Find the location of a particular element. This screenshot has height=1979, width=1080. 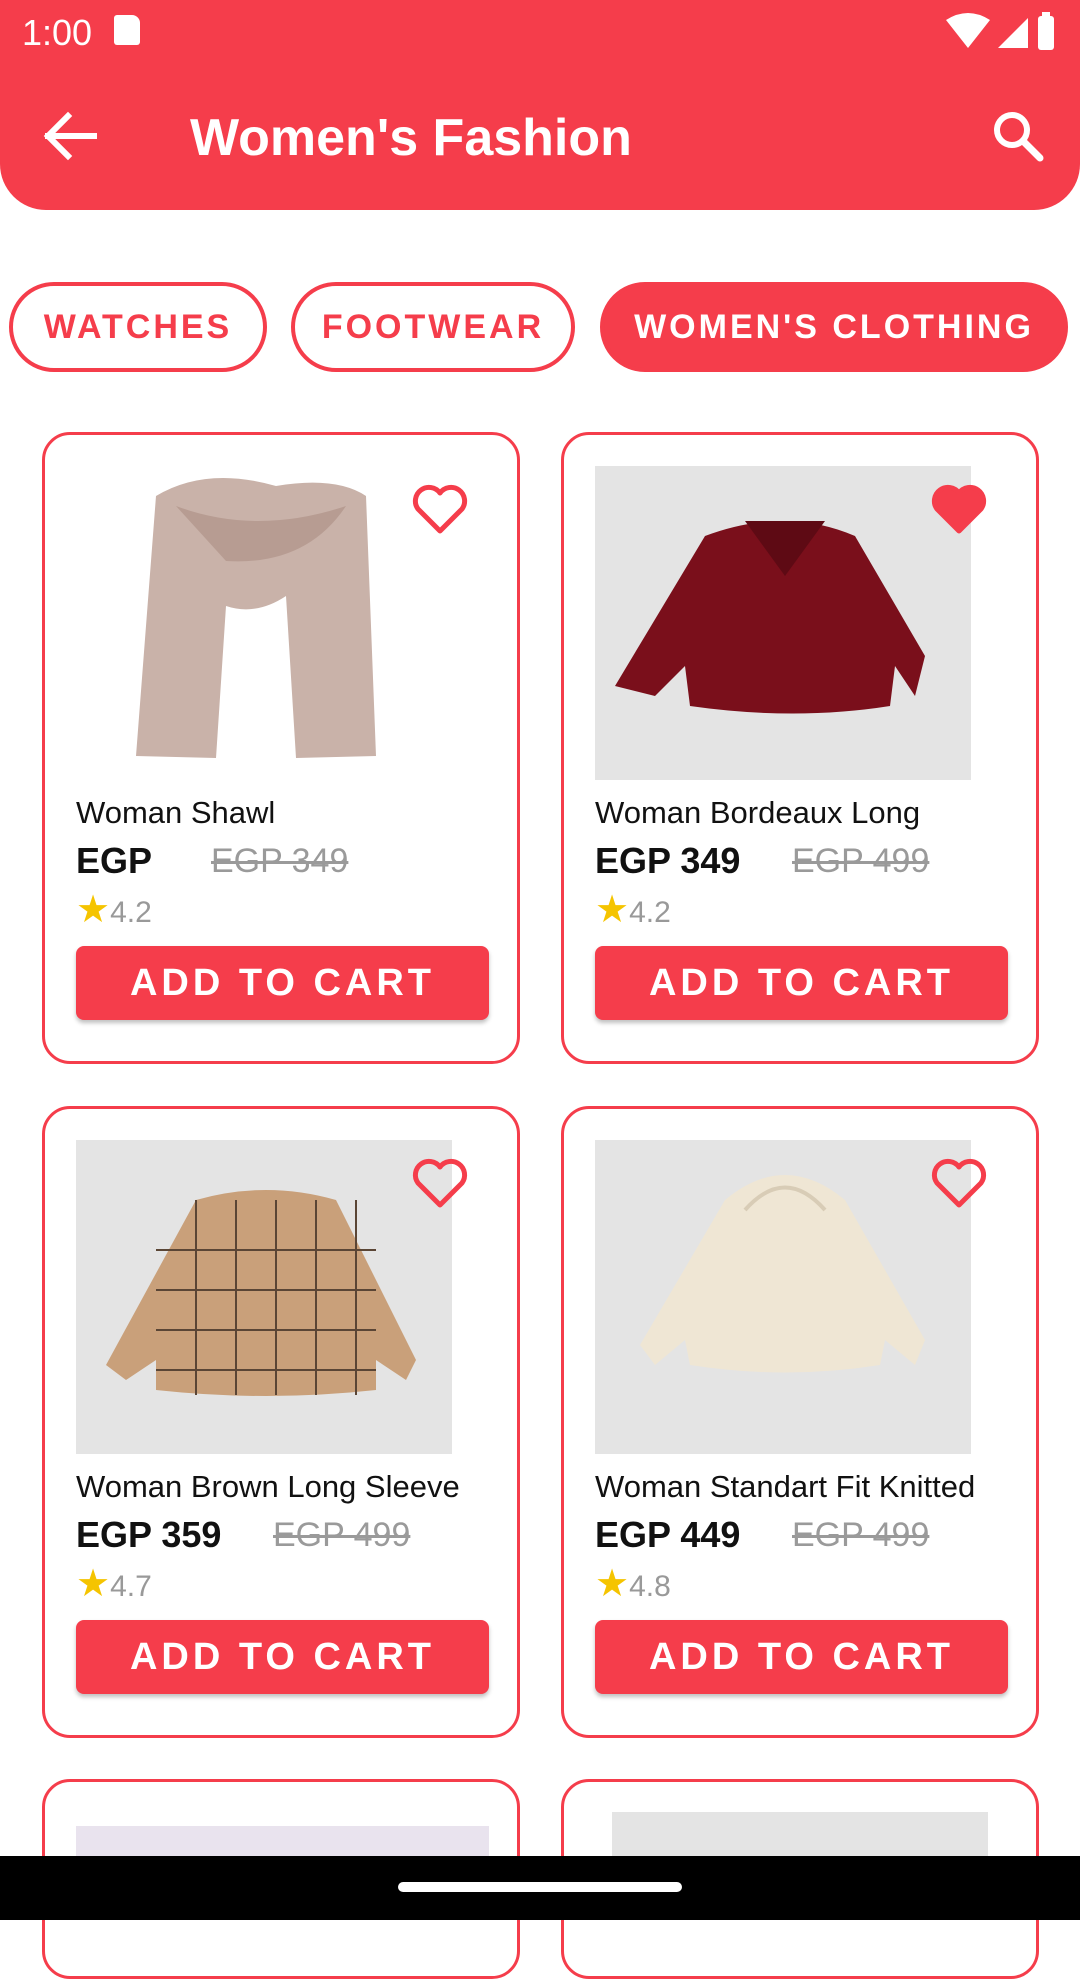

status-time: 1:00 is located at coordinates (57, 32).